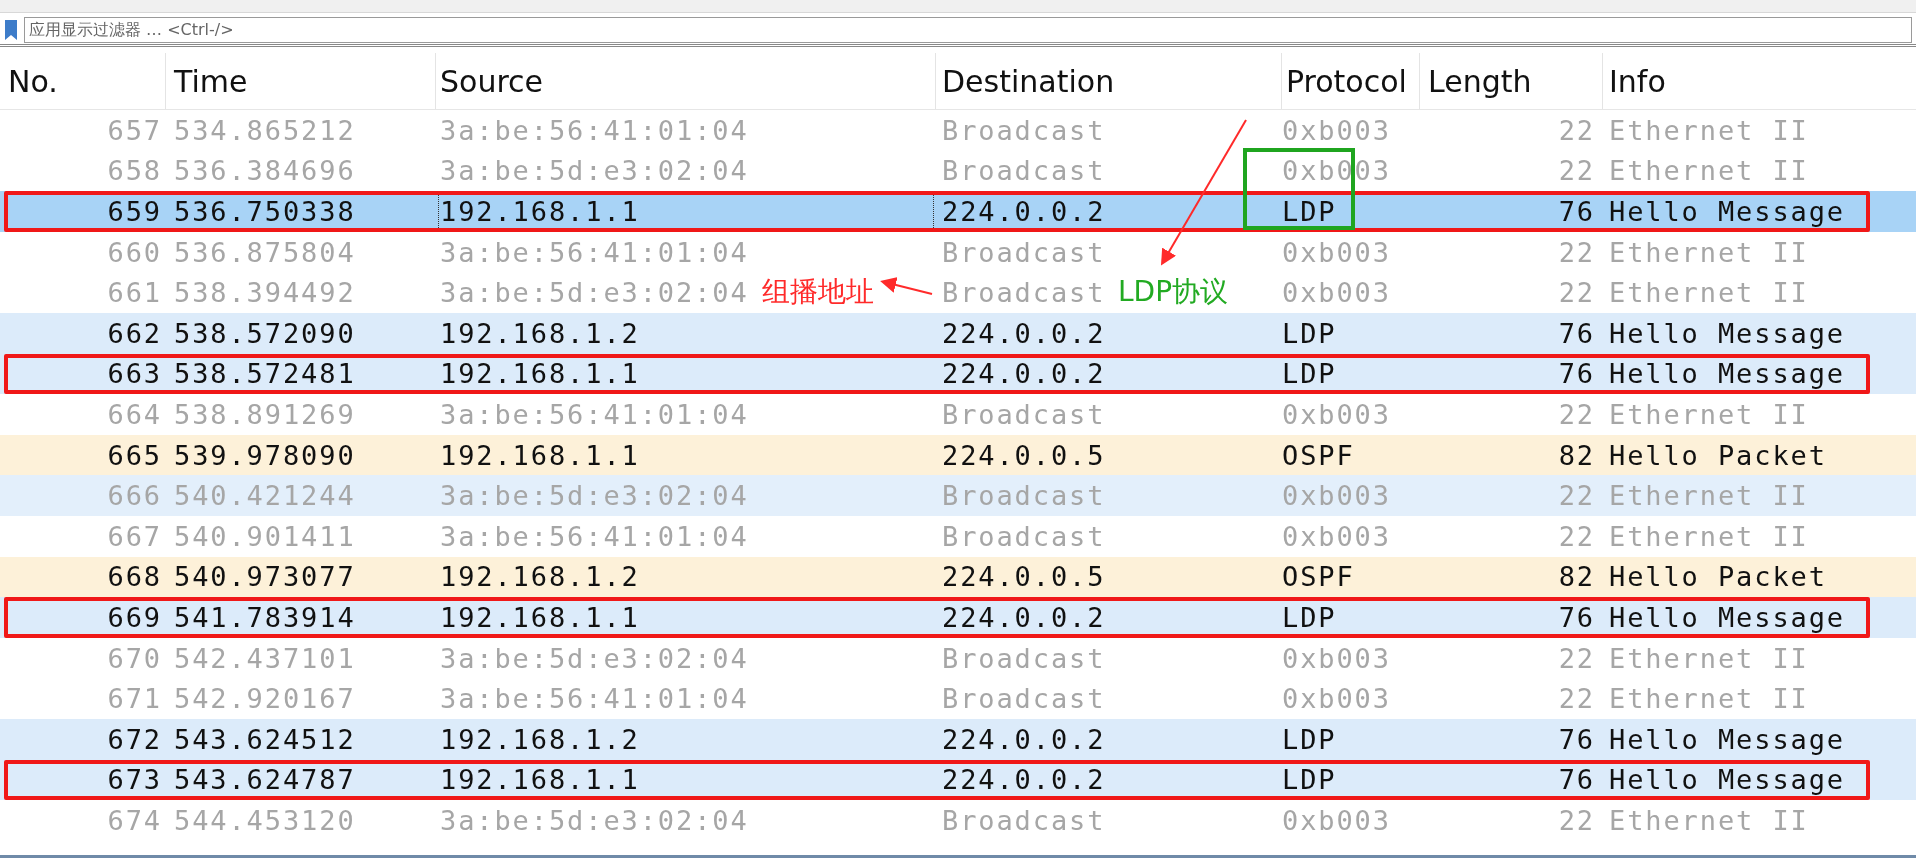  Describe the element at coordinates (134, 577) in the screenshot. I see `table-cell: 668` at that location.